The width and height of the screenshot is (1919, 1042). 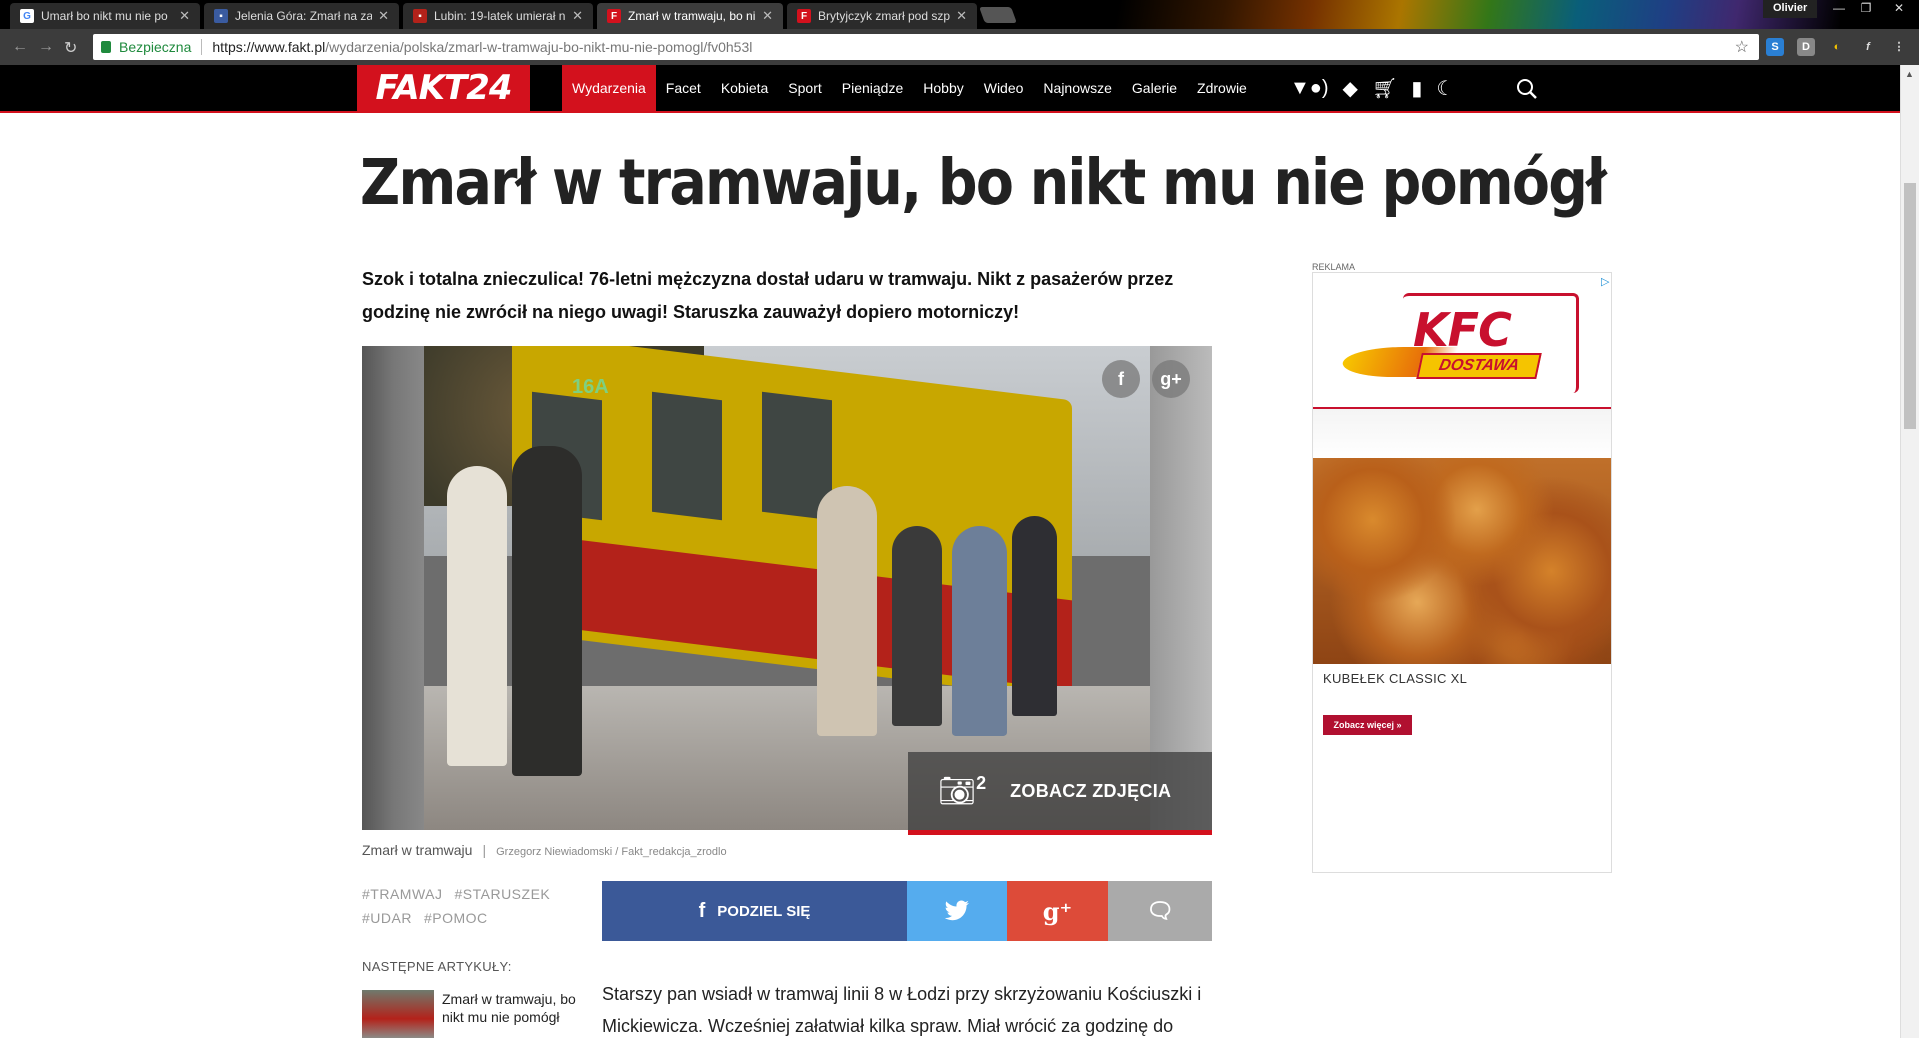 I want to click on tag-icon: ◆, so click(x=1350, y=88).